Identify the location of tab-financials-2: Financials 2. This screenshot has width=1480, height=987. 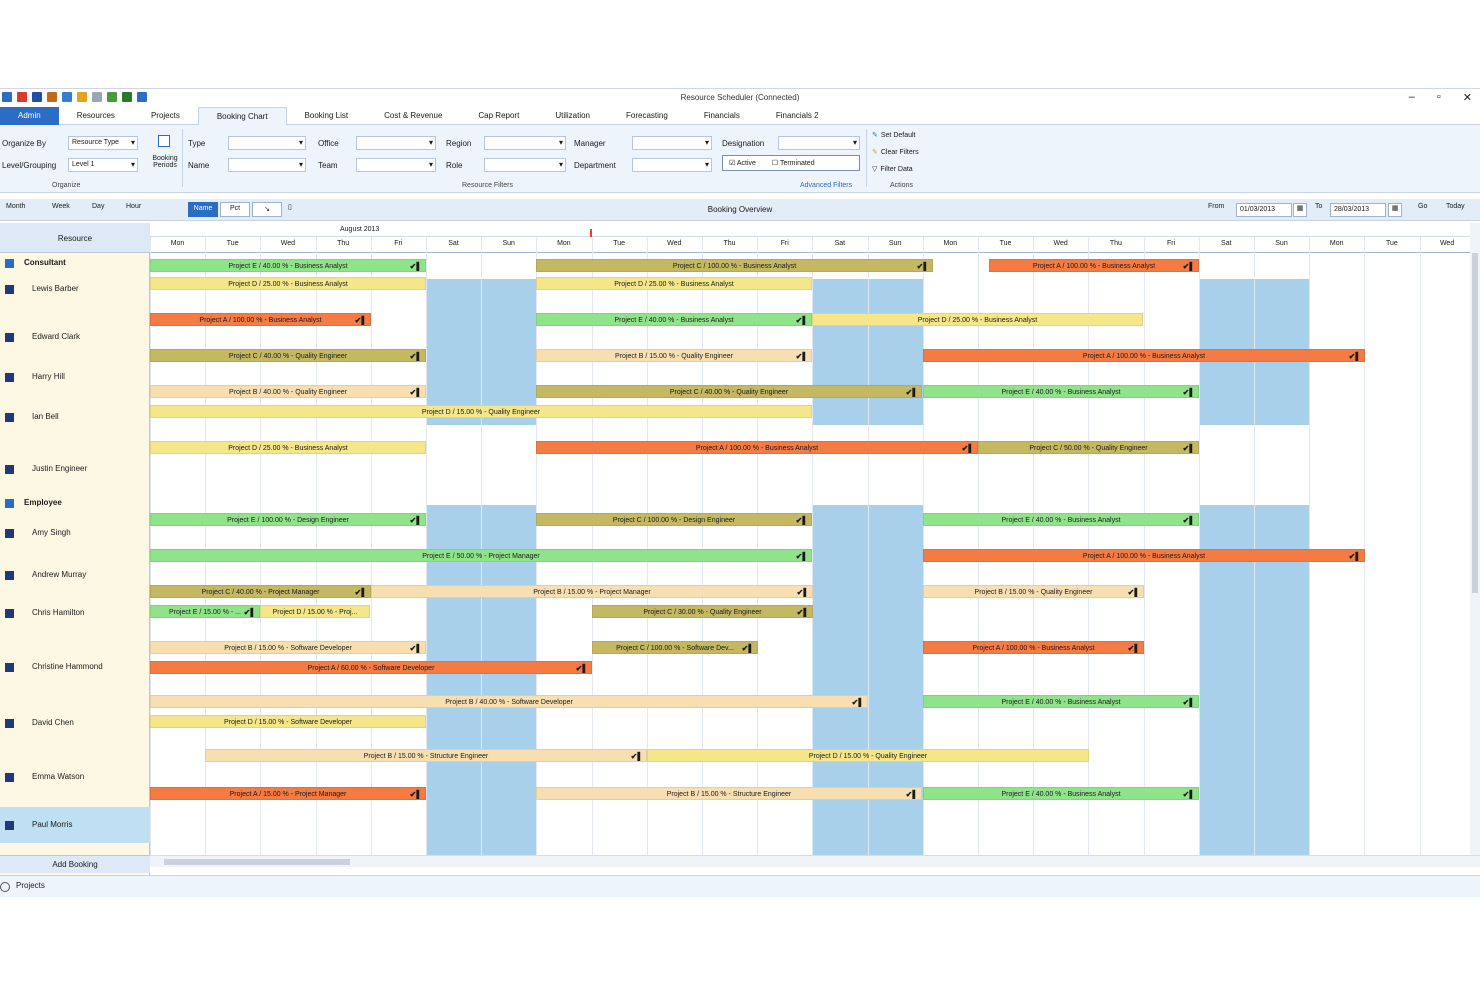
(797, 116).